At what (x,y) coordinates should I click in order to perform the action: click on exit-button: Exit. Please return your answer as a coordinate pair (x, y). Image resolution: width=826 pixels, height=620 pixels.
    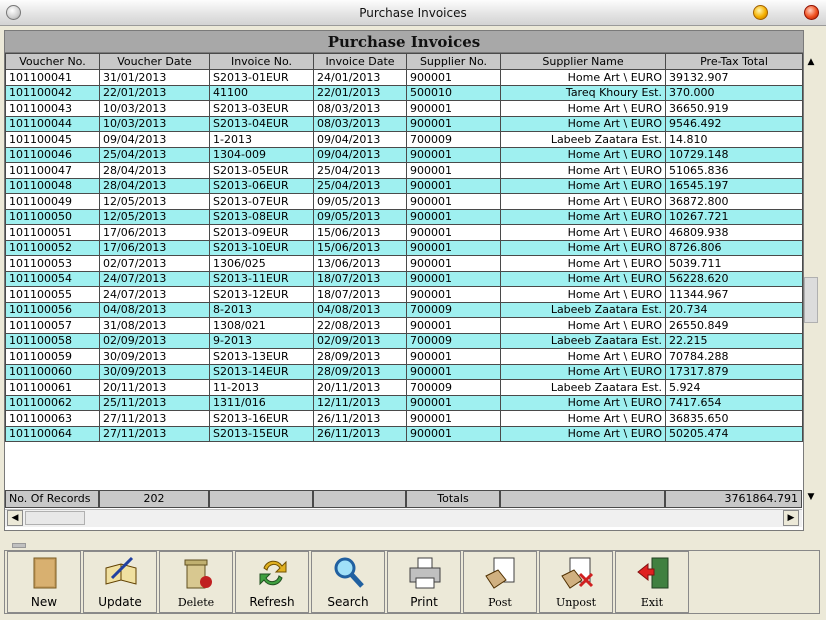
    Looking at the image, I should click on (652, 582).